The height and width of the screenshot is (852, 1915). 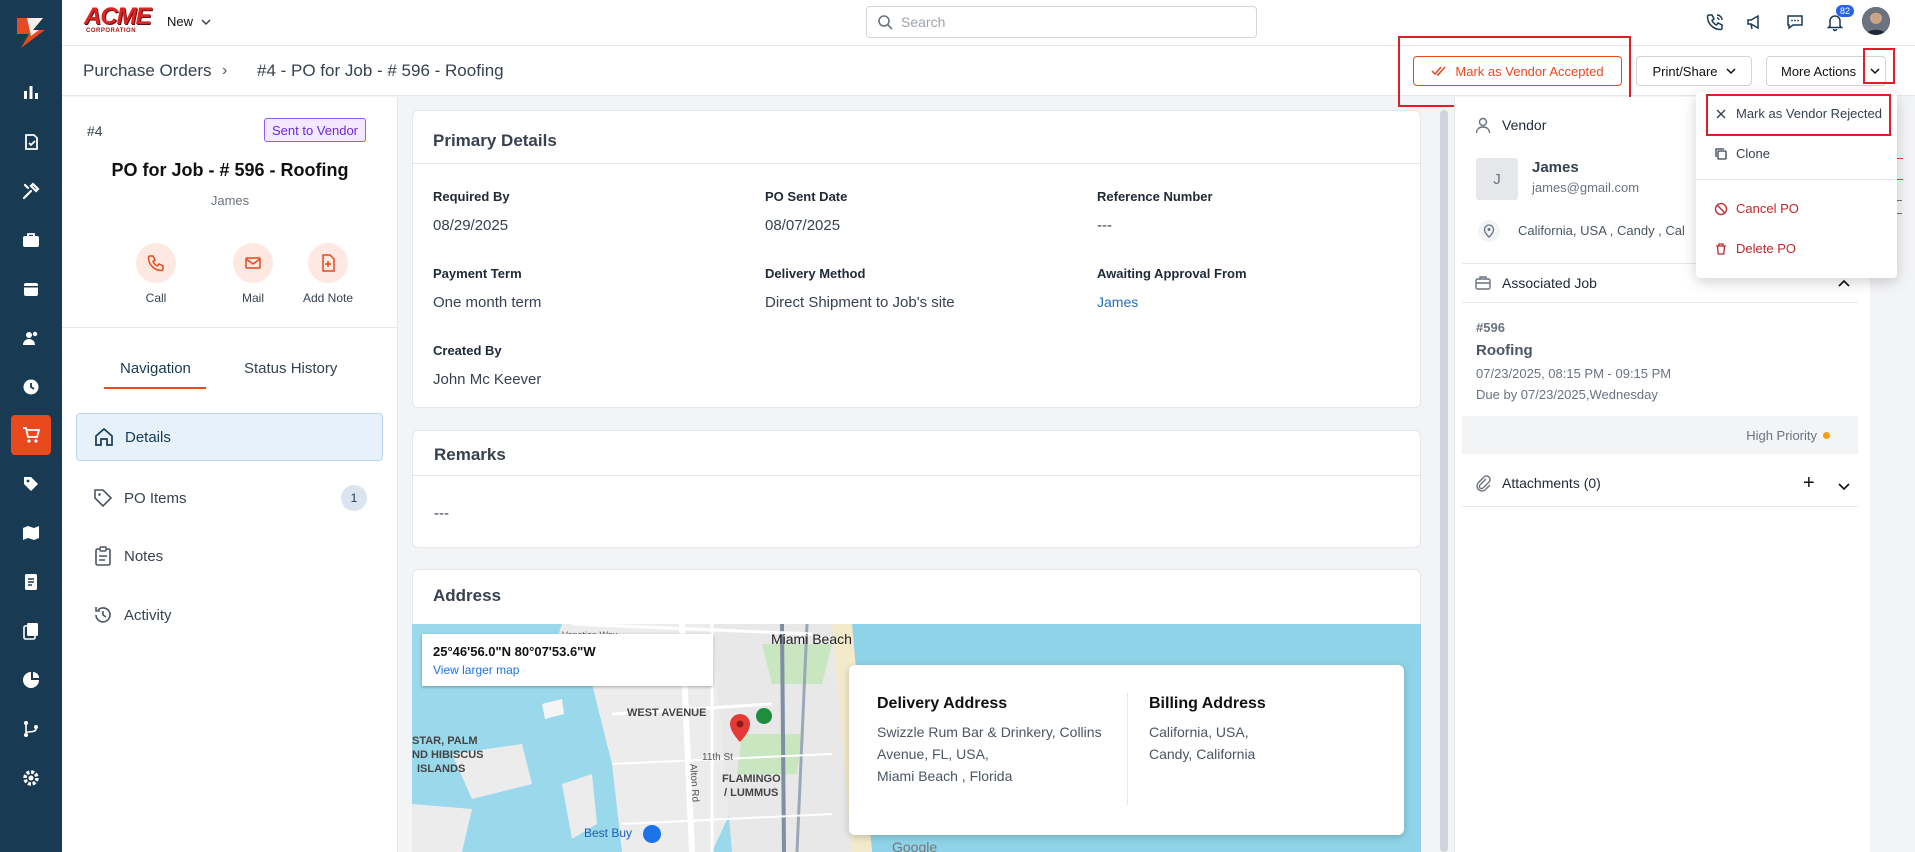 What do you see at coordinates (31, 338) in the screenshot?
I see `customers-icon` at bounding box center [31, 338].